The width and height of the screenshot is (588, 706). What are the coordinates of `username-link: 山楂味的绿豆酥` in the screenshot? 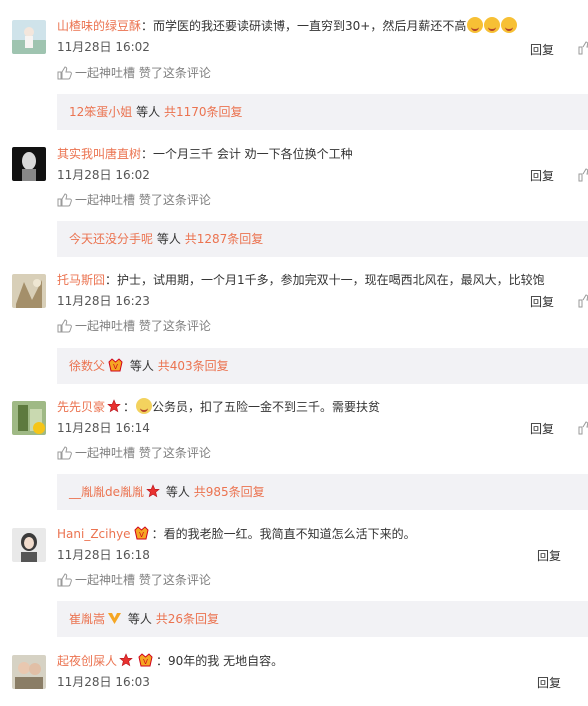 It's located at (99, 26).